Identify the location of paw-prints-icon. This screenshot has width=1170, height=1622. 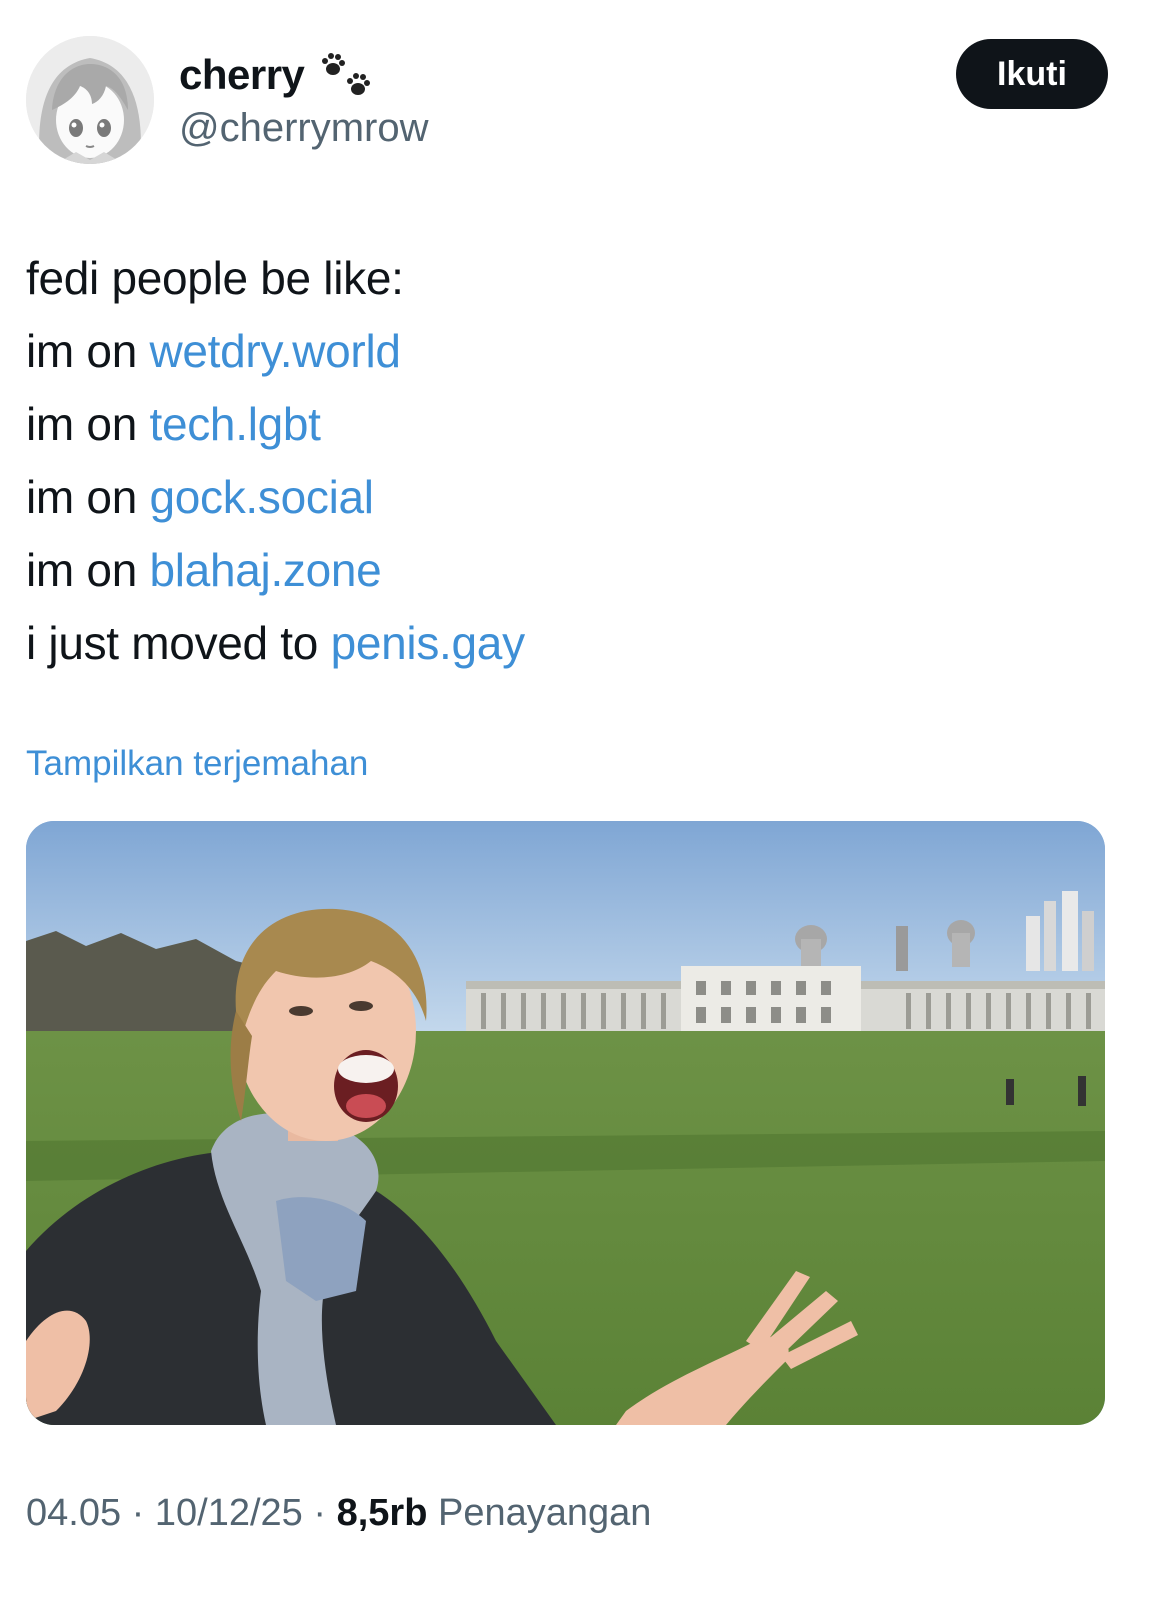
(348, 75).